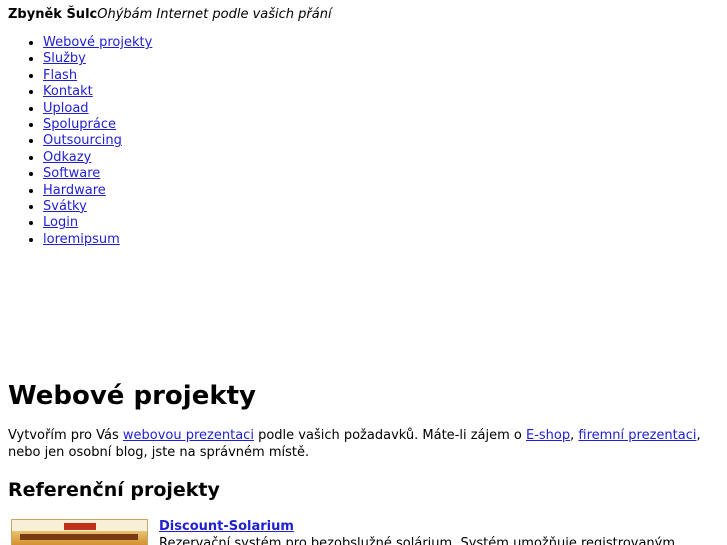 The width and height of the screenshot is (727, 545). I want to click on nav-item-outsourcing: Outsourcing, so click(97, 141).